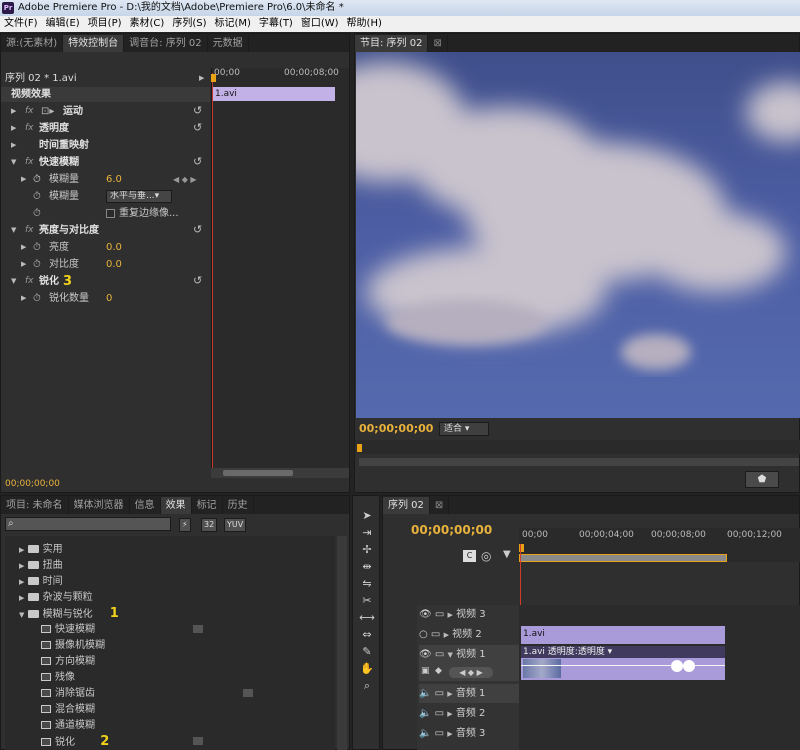  Describe the element at coordinates (201, 78) in the screenshot. I see `collapse-arrow-icon: ▶` at that location.